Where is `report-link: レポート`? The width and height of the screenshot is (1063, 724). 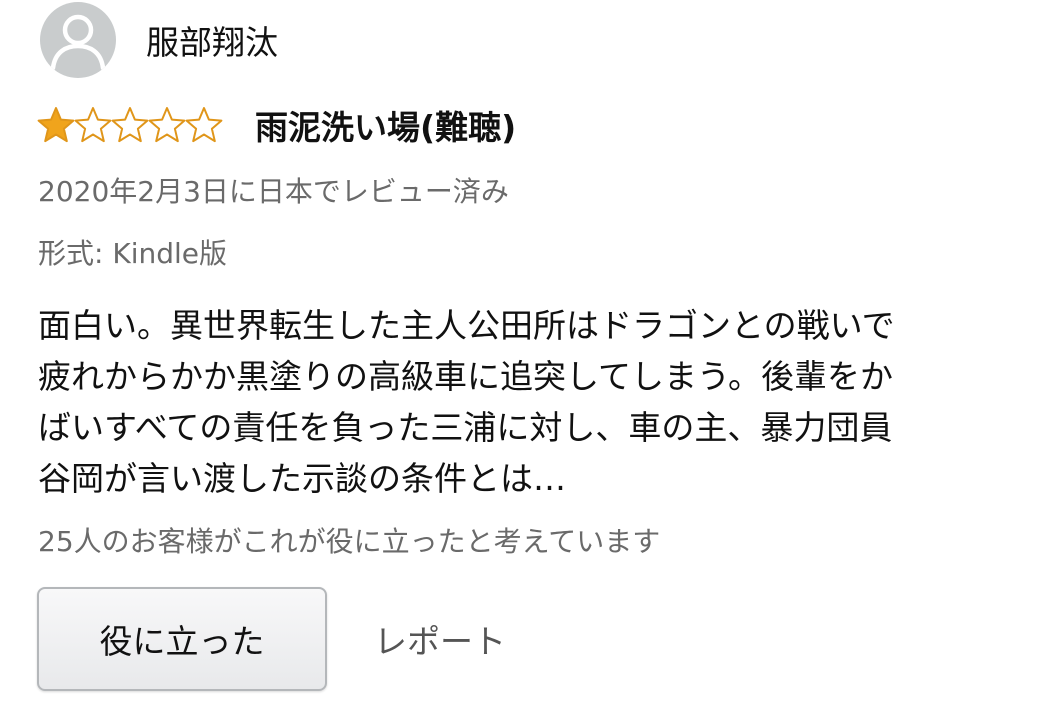
report-link: レポート is located at coordinates (440, 639).